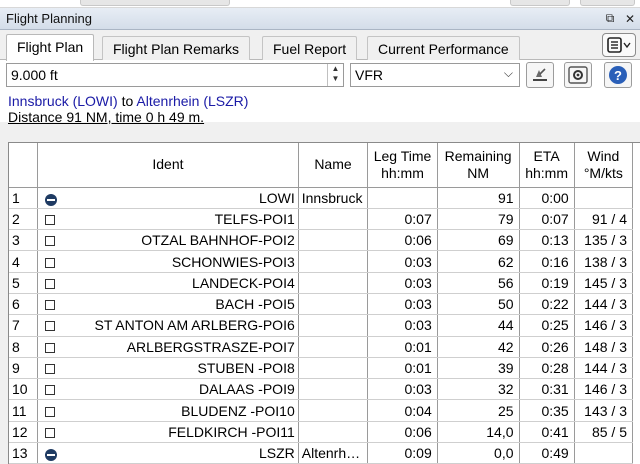 The width and height of the screenshot is (640, 464). I want to click on header-wind: Wind °M/kts, so click(604, 165).